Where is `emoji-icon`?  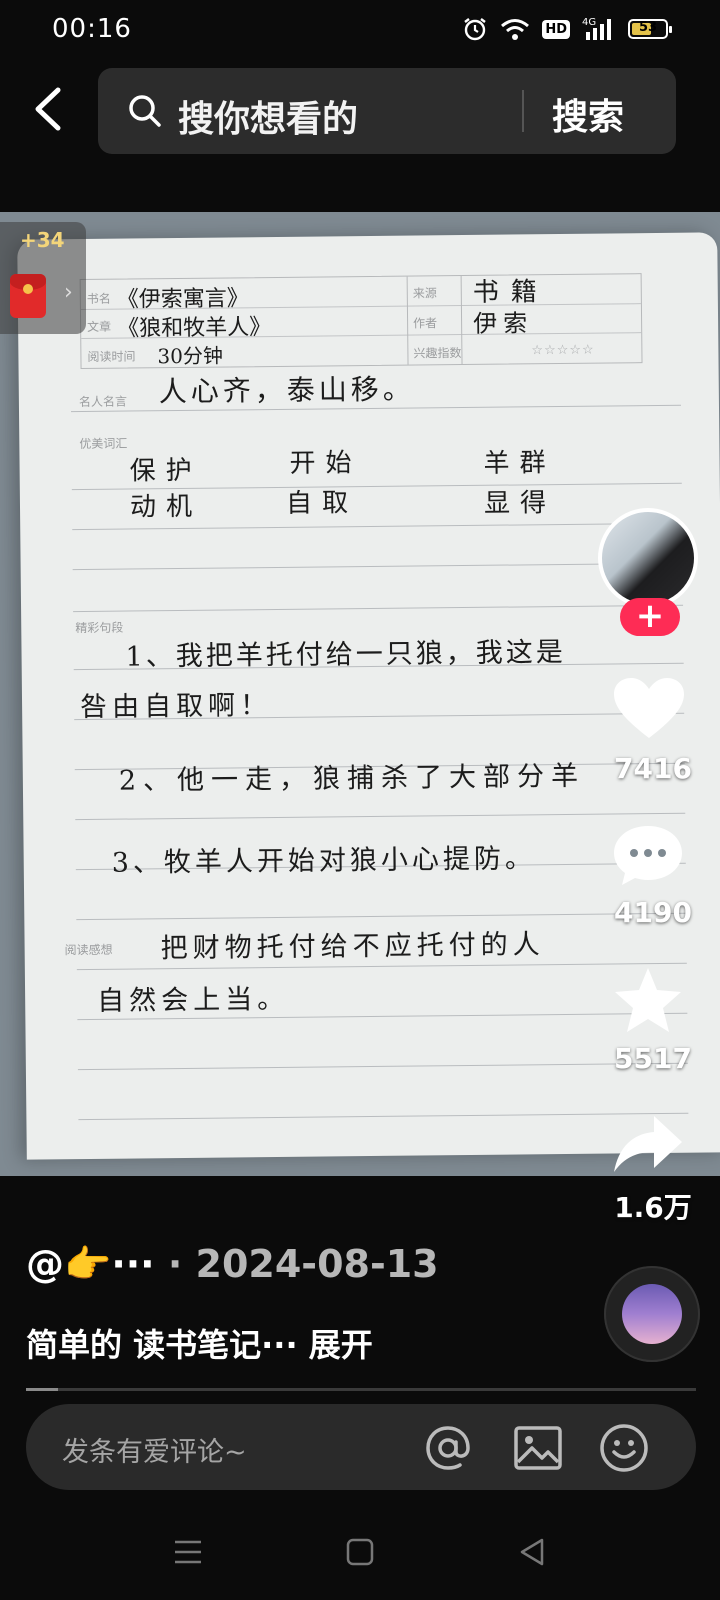 emoji-icon is located at coordinates (624, 1448).